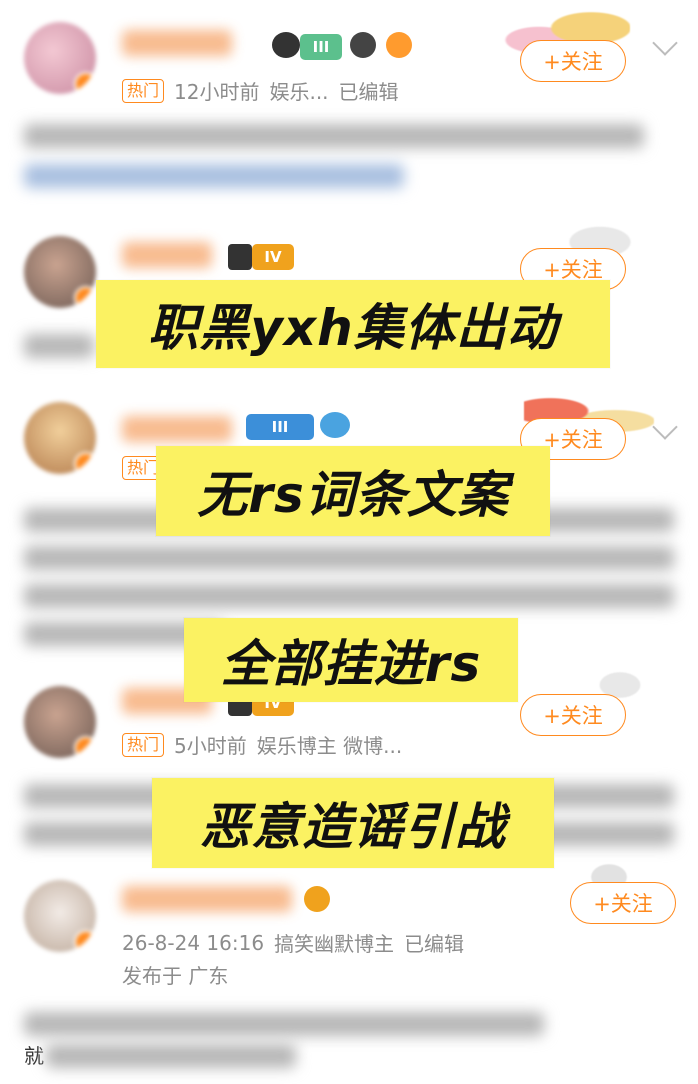 This screenshot has width=698, height=1084. I want to click on post-time: 26-8-24 16:16, so click(193, 942).